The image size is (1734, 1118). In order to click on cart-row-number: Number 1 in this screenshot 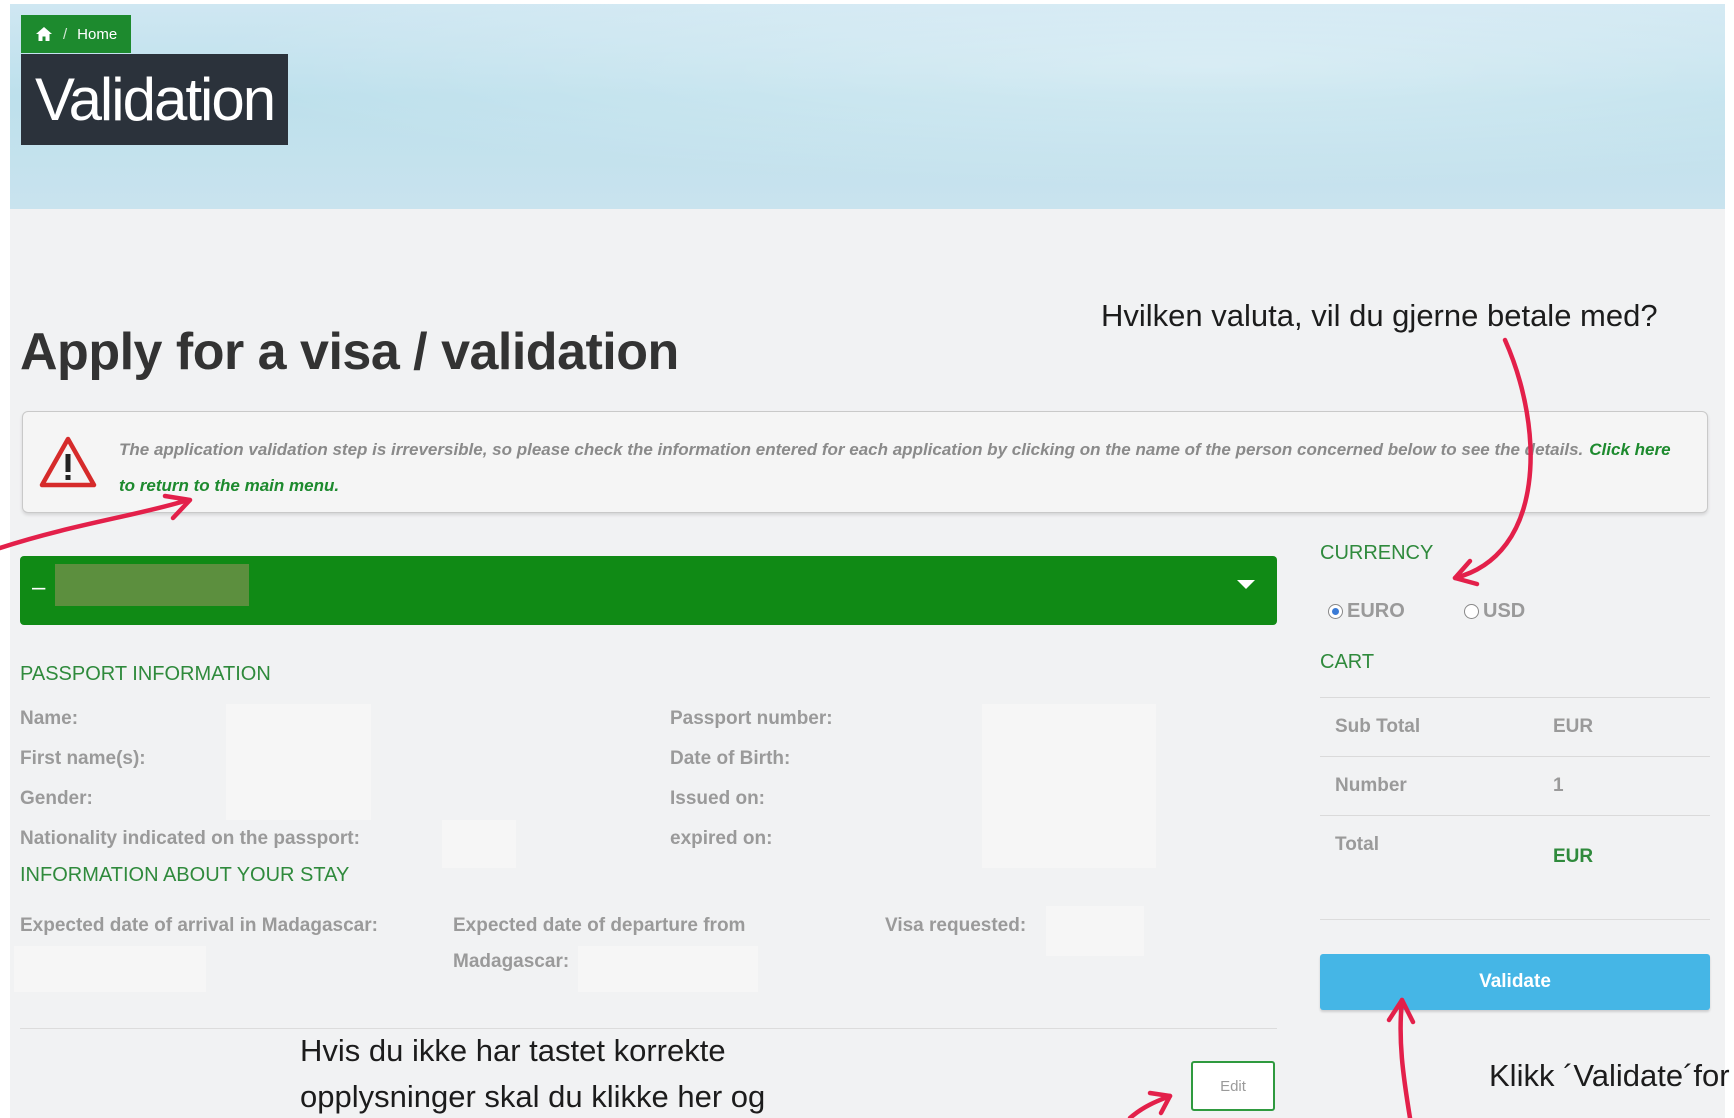, I will do `click(1515, 786)`.